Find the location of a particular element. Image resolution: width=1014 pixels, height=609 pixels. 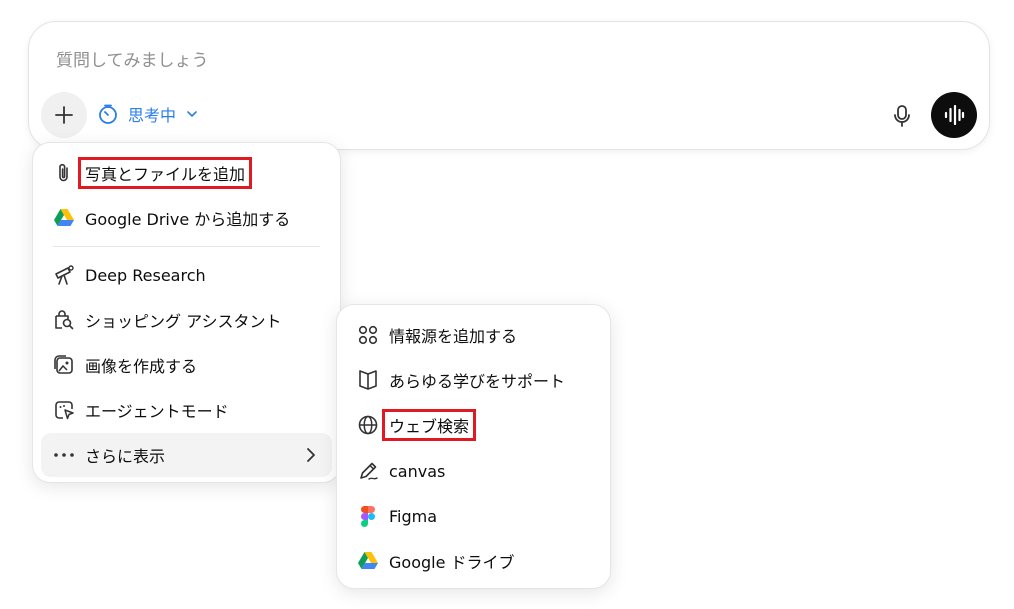

submenu-item-web-search: ウェブ検索 is located at coordinates (473, 425).